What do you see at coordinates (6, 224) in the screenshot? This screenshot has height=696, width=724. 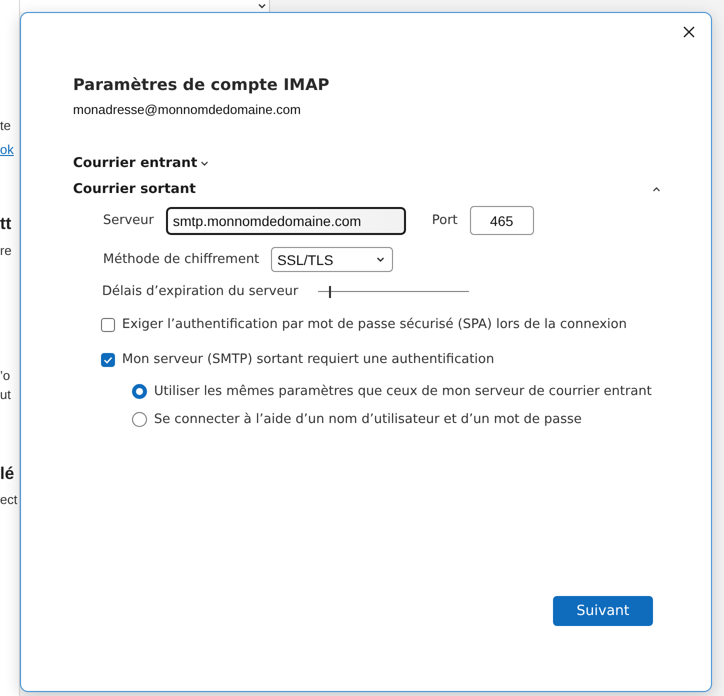 I see `heading-text: tt` at bounding box center [6, 224].